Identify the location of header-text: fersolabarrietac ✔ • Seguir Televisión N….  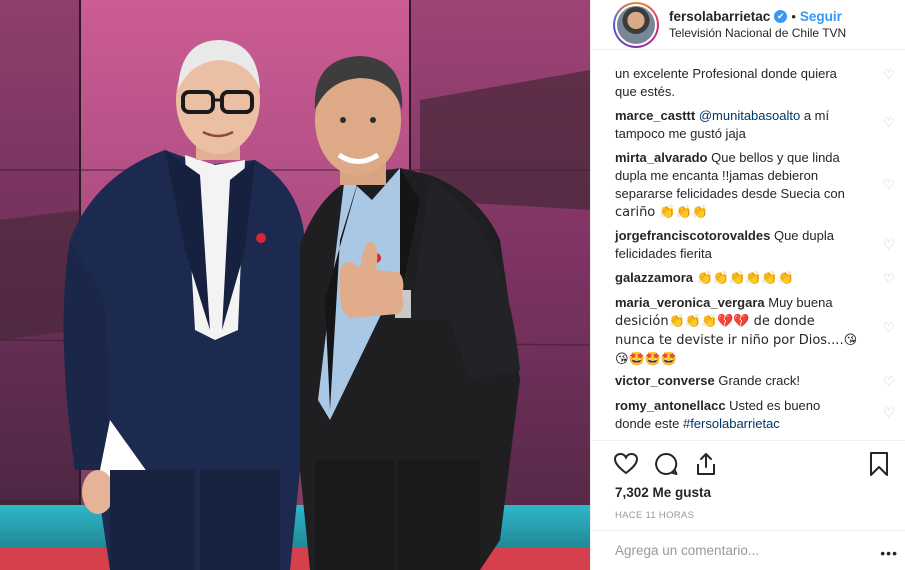
(757, 25).